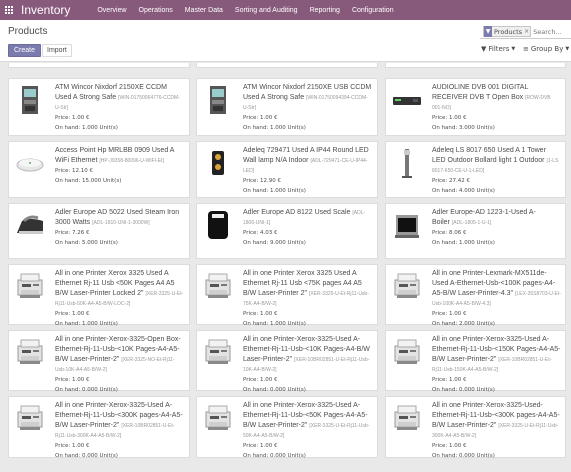  I want to click on access-point-icon, so click(30, 163).